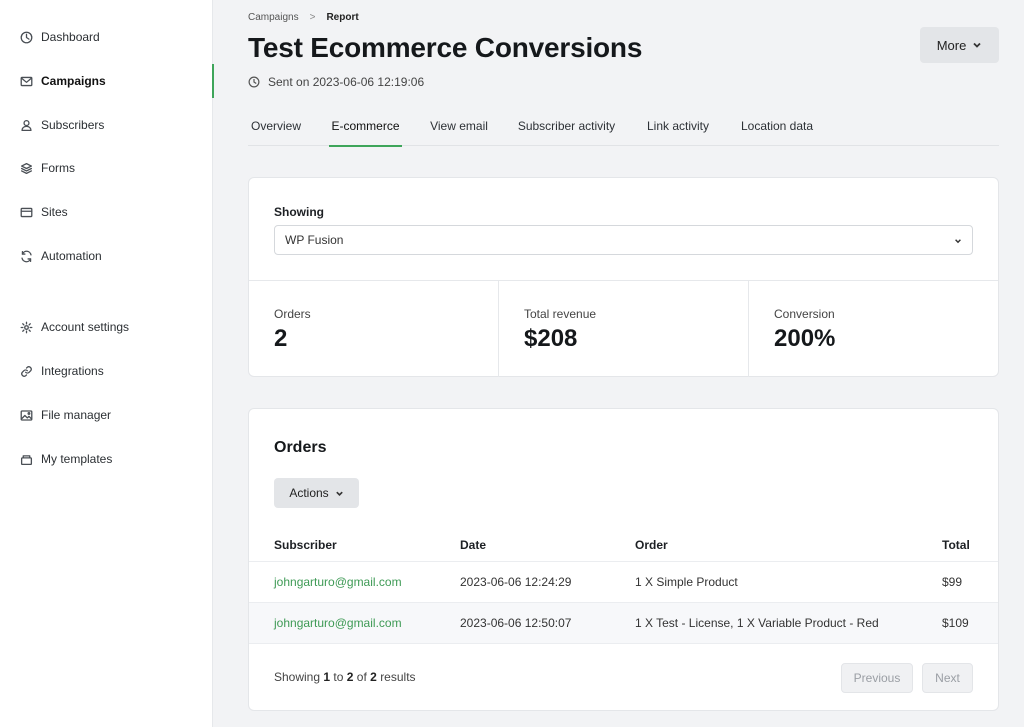 This screenshot has width=1024, height=727. What do you see at coordinates (106, 371) in the screenshot?
I see `sidebar-item-integrations: Integrations` at bounding box center [106, 371].